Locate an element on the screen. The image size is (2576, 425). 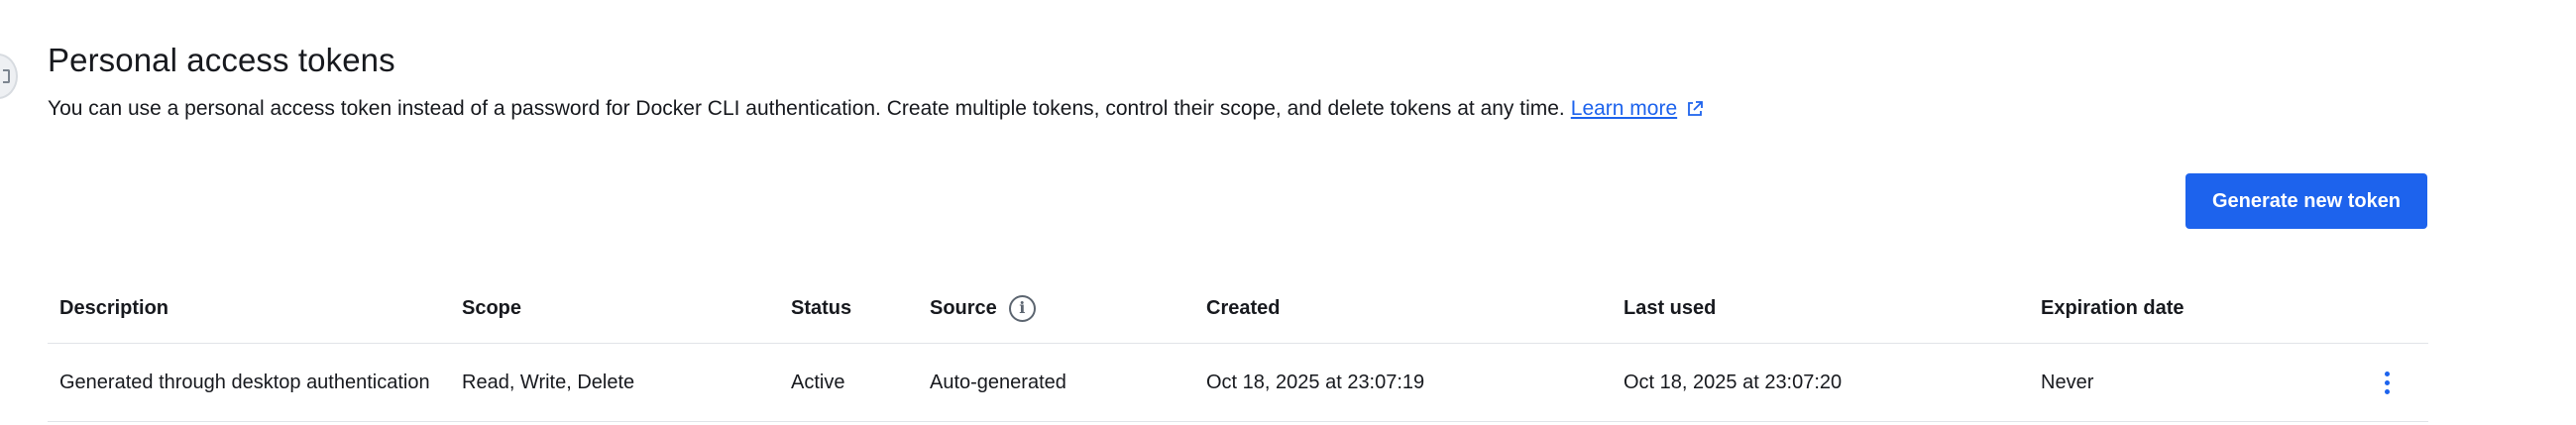
external-link-icon is located at coordinates (1695, 109).